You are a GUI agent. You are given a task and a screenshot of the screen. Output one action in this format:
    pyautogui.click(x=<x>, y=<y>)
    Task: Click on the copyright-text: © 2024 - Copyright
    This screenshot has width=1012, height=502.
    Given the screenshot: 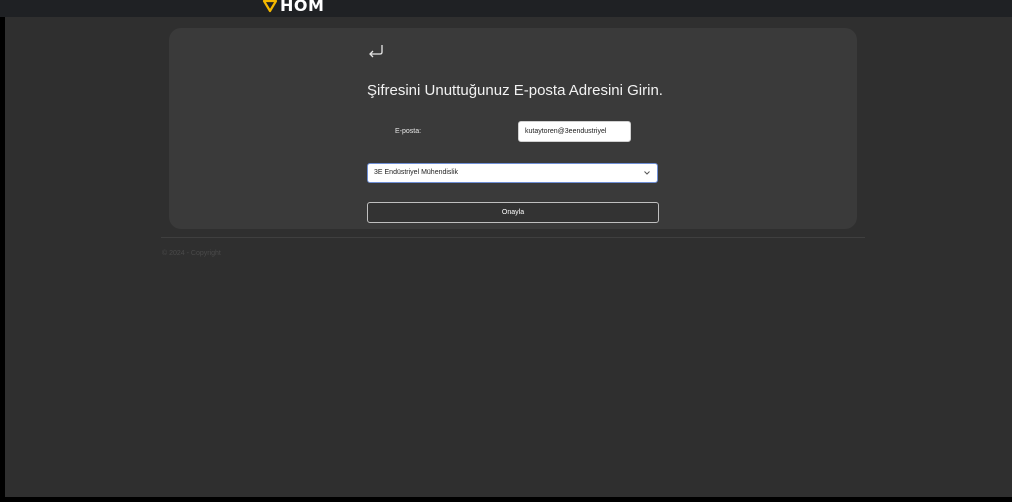 What is the action you would take?
    pyautogui.click(x=191, y=253)
    